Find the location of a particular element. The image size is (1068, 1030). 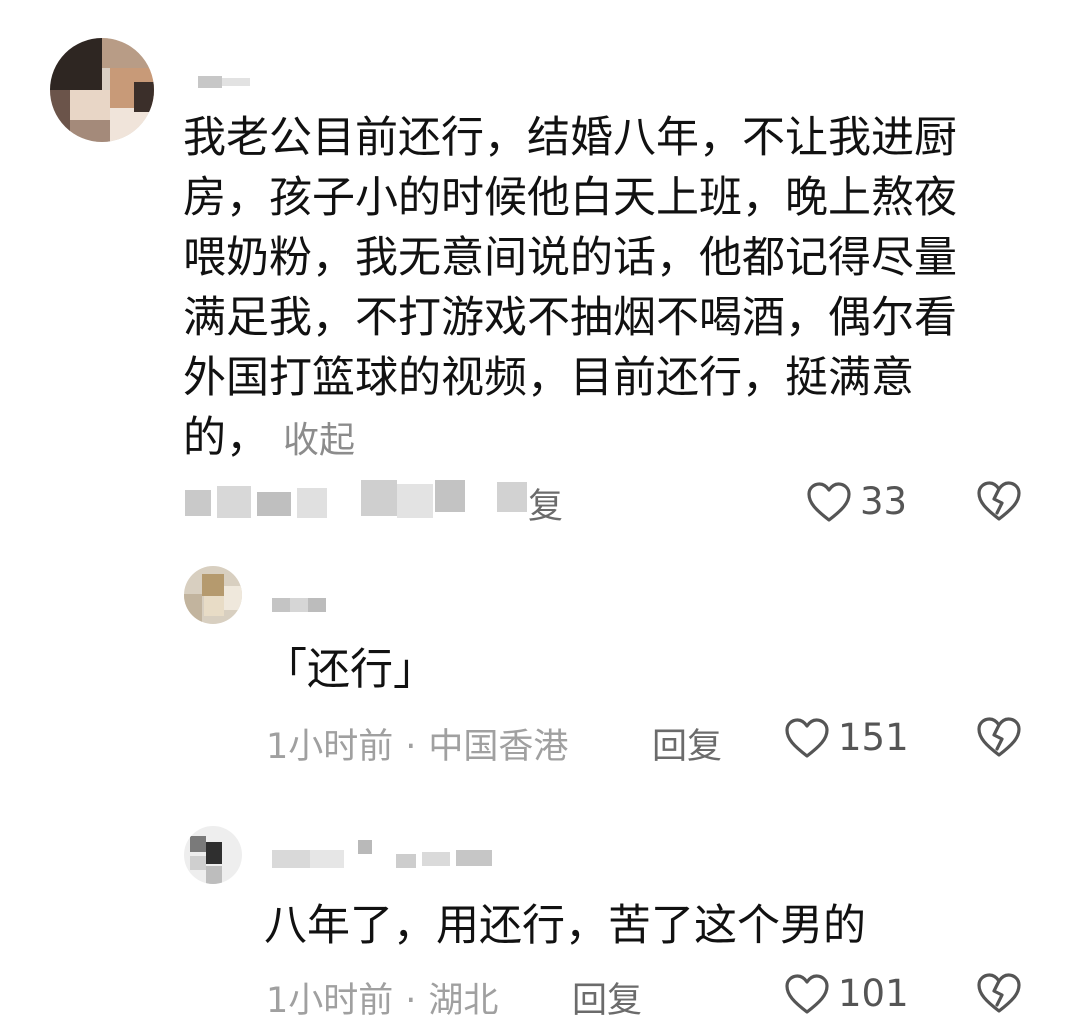

meta-redacted is located at coordinates (380, 501).